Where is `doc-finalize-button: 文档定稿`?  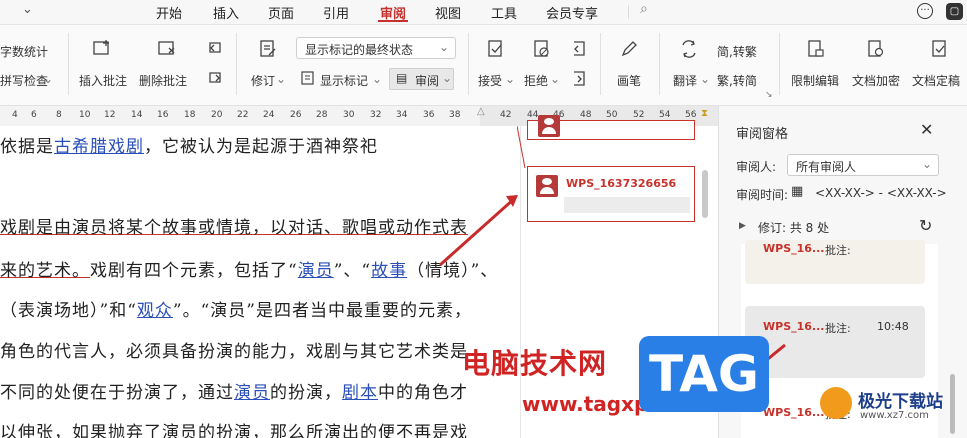
doc-finalize-button: 文档定稿 is located at coordinates (936, 80).